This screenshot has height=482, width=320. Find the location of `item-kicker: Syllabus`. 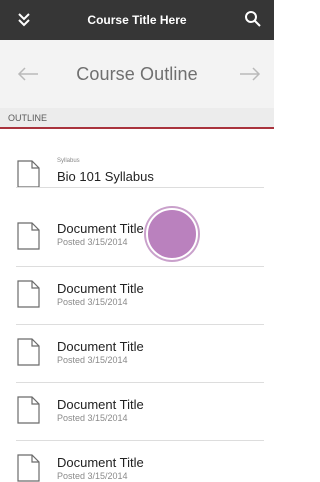

item-kicker: Syllabus is located at coordinates (68, 161).